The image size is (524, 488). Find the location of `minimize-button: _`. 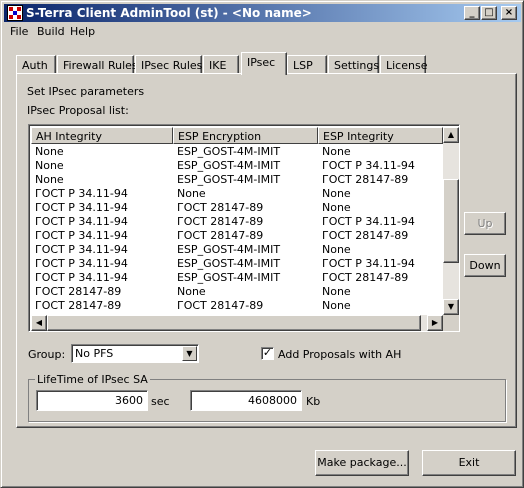

minimize-button: _ is located at coordinates (472, 13).